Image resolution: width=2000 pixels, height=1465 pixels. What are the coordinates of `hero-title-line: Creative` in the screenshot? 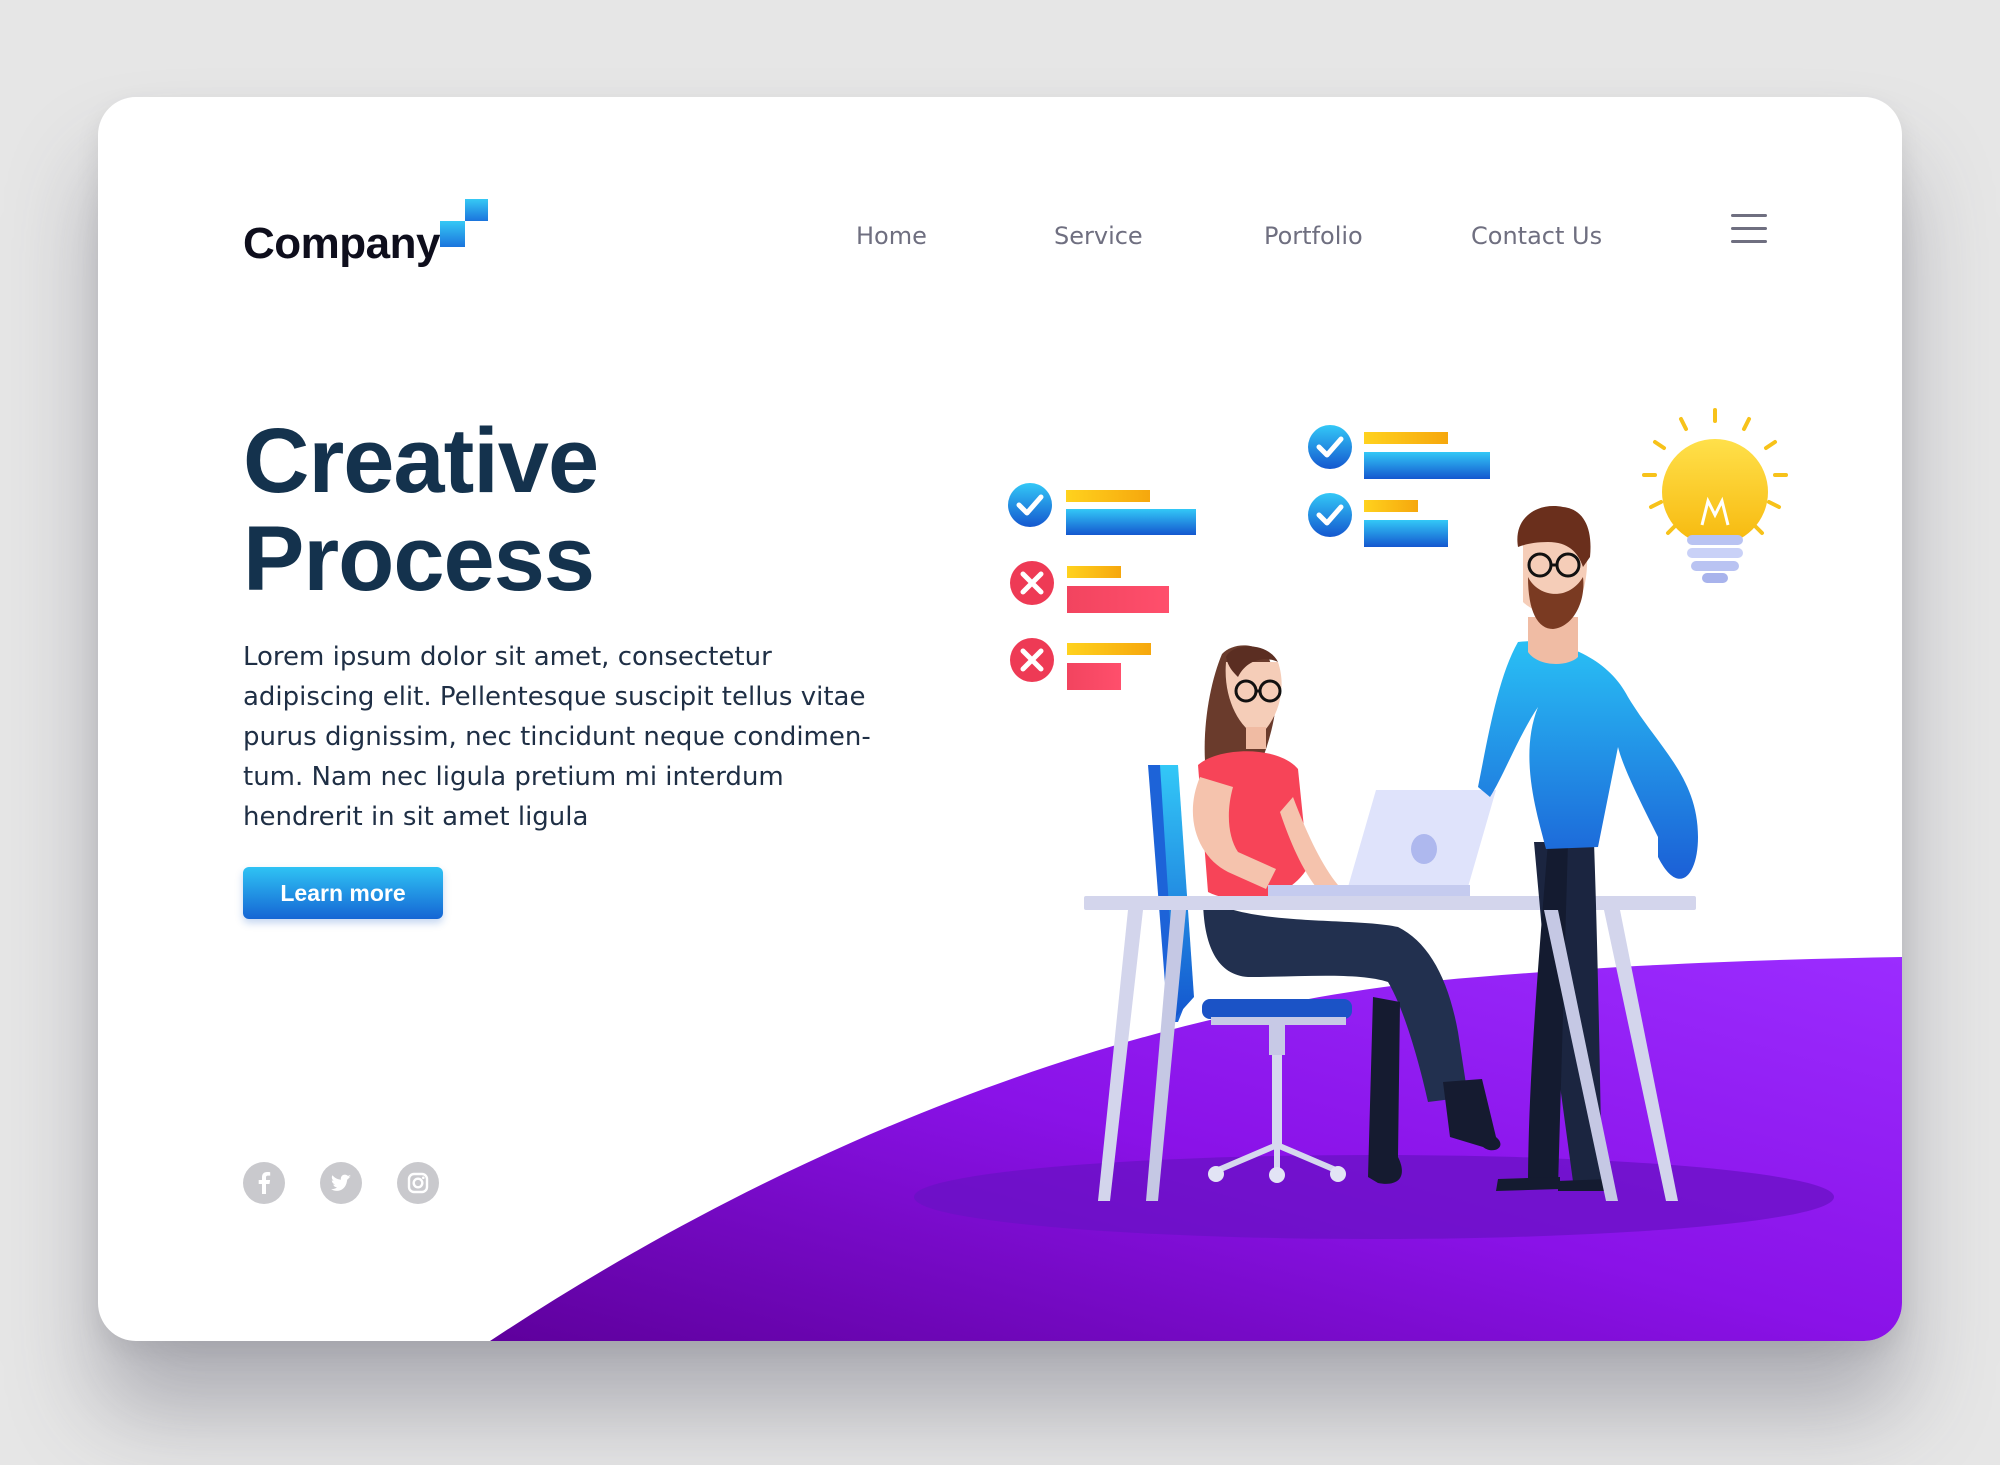 It's located at (421, 461).